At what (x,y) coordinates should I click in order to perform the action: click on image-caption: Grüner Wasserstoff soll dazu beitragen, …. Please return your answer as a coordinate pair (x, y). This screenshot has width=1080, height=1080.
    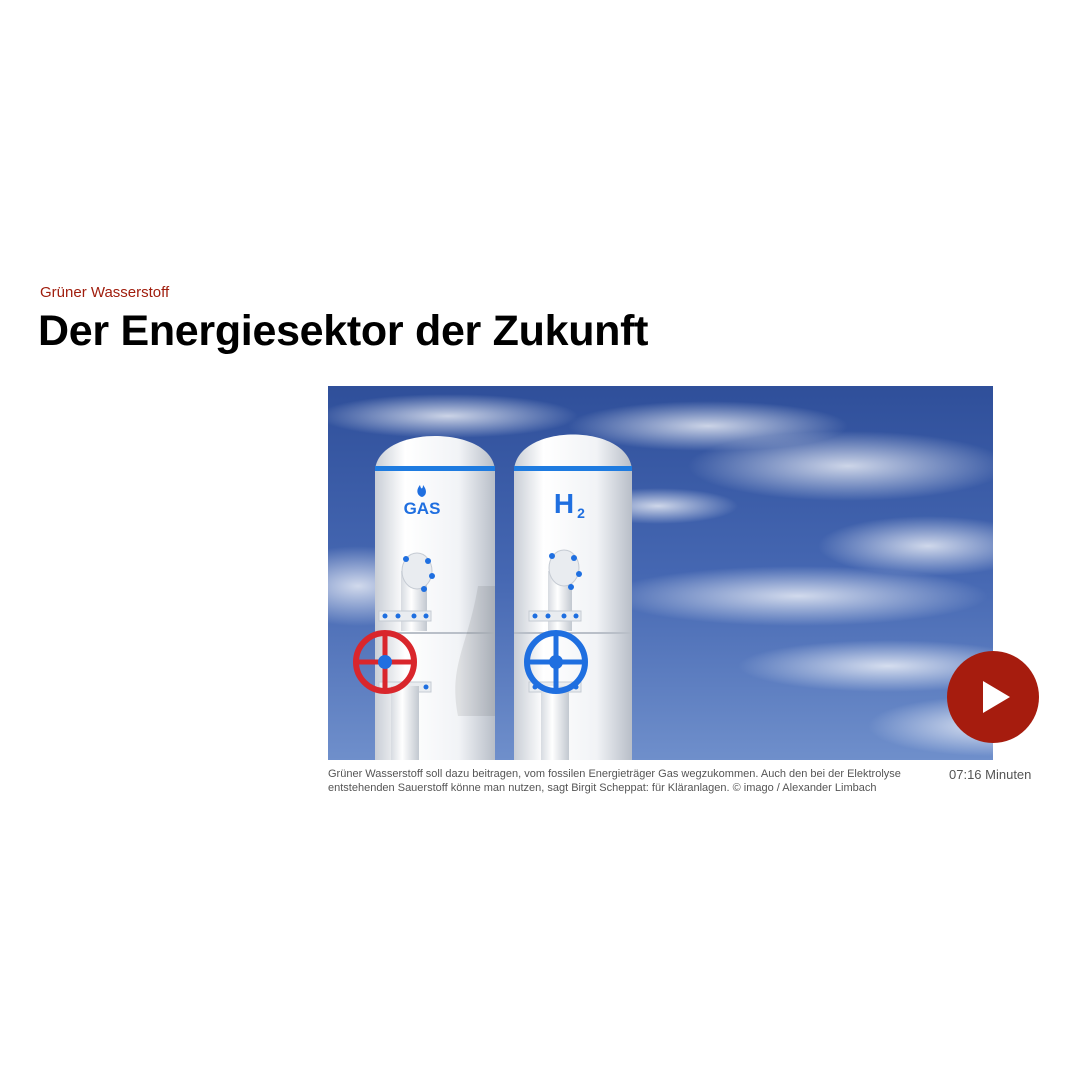
    Looking at the image, I should click on (614, 781).